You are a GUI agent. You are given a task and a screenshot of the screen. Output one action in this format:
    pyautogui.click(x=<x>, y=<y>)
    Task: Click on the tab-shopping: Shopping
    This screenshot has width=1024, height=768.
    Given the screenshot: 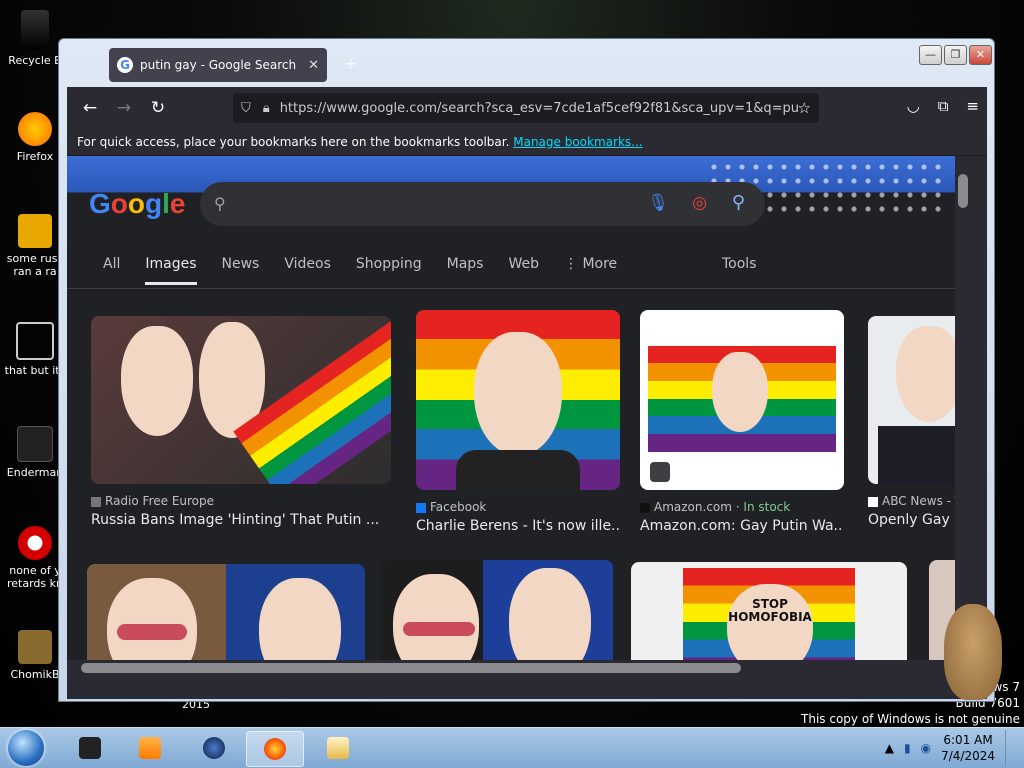 What is the action you would take?
    pyautogui.click(x=389, y=270)
    